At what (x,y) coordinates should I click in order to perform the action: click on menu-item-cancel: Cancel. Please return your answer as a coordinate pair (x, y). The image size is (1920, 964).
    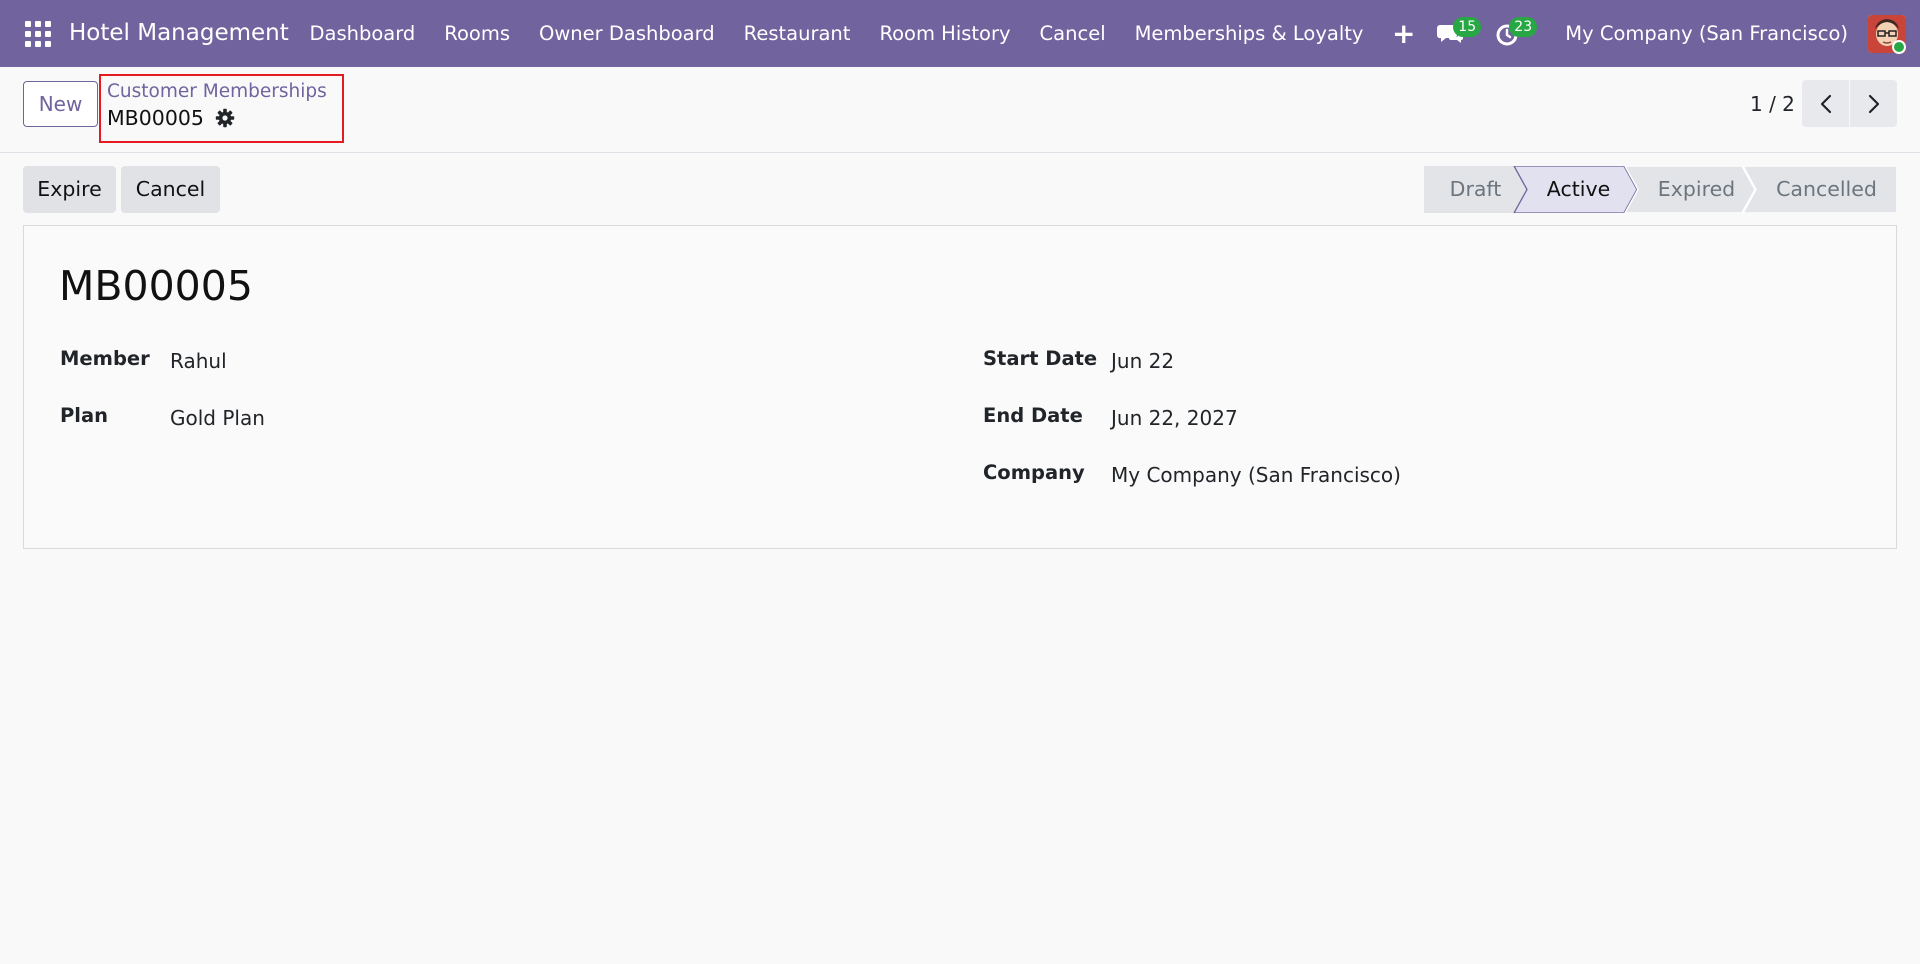
    Looking at the image, I should click on (1072, 33).